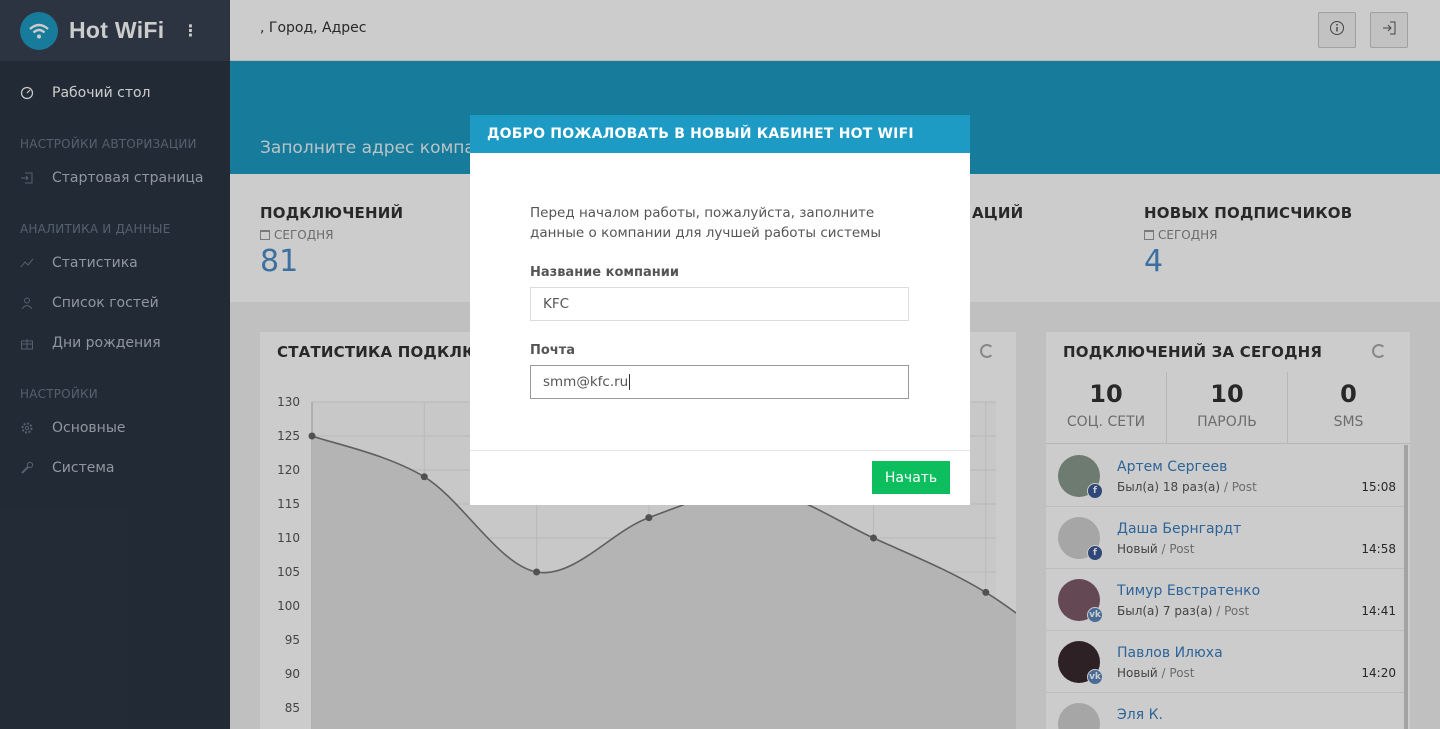  What do you see at coordinates (720, 450) in the screenshot?
I see `modal-footer` at bounding box center [720, 450].